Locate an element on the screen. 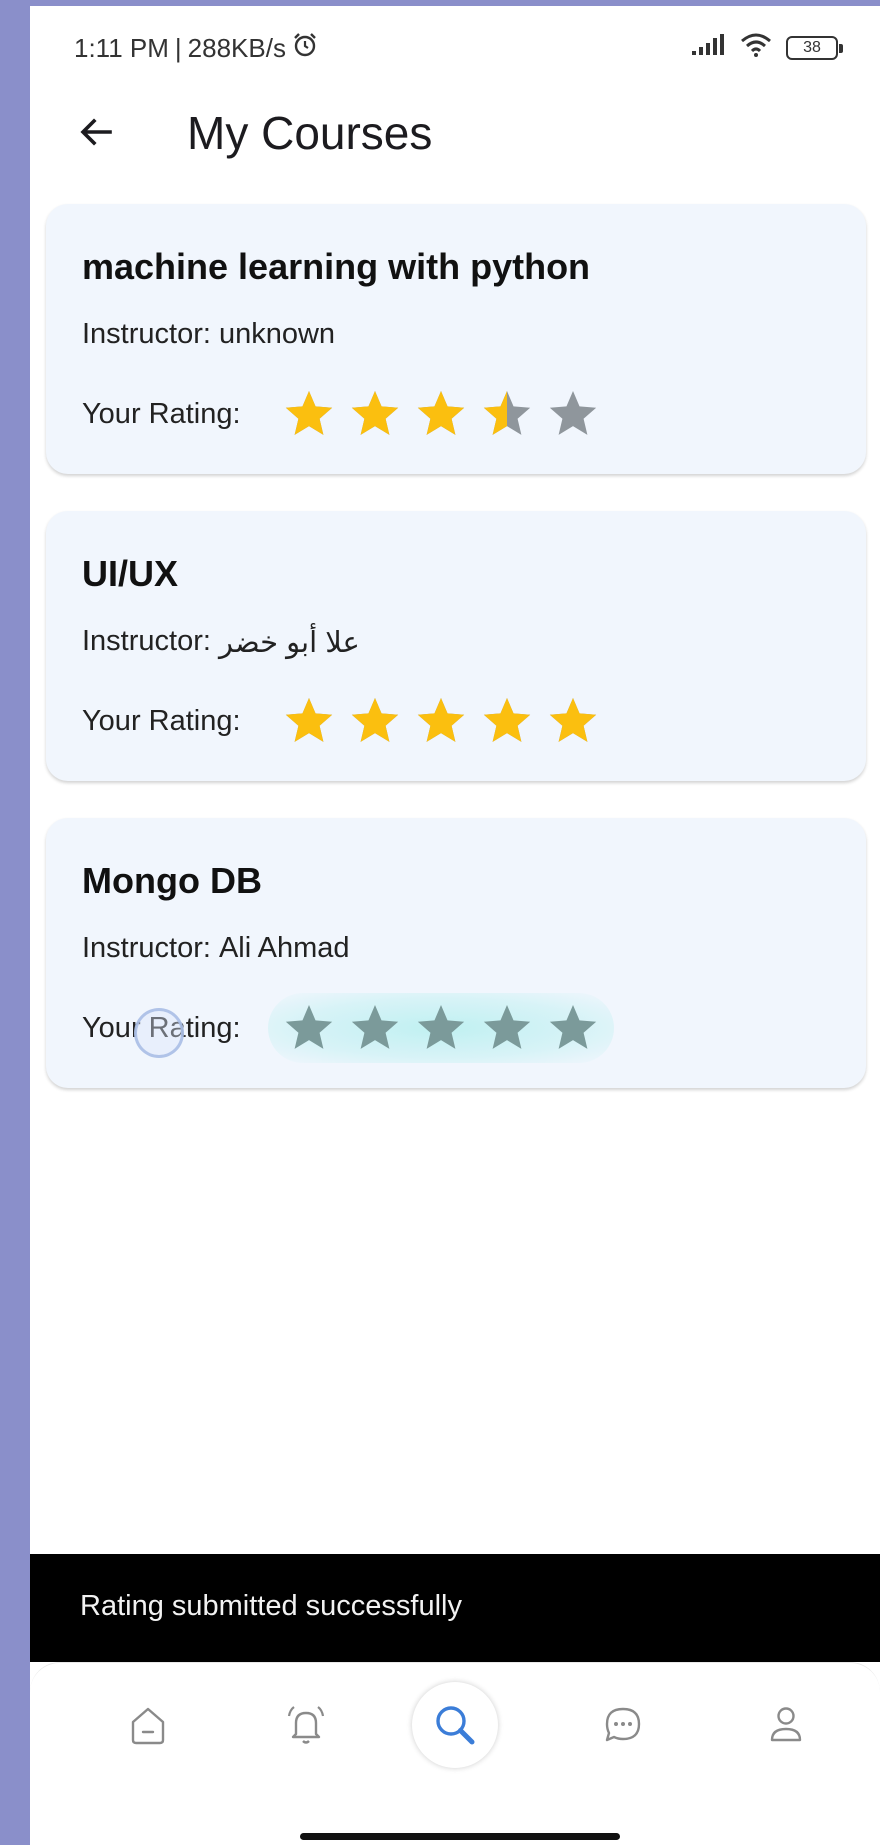 Image resolution: width=880 pixels, height=1845 pixels. page-title: My Courses is located at coordinates (310, 133).